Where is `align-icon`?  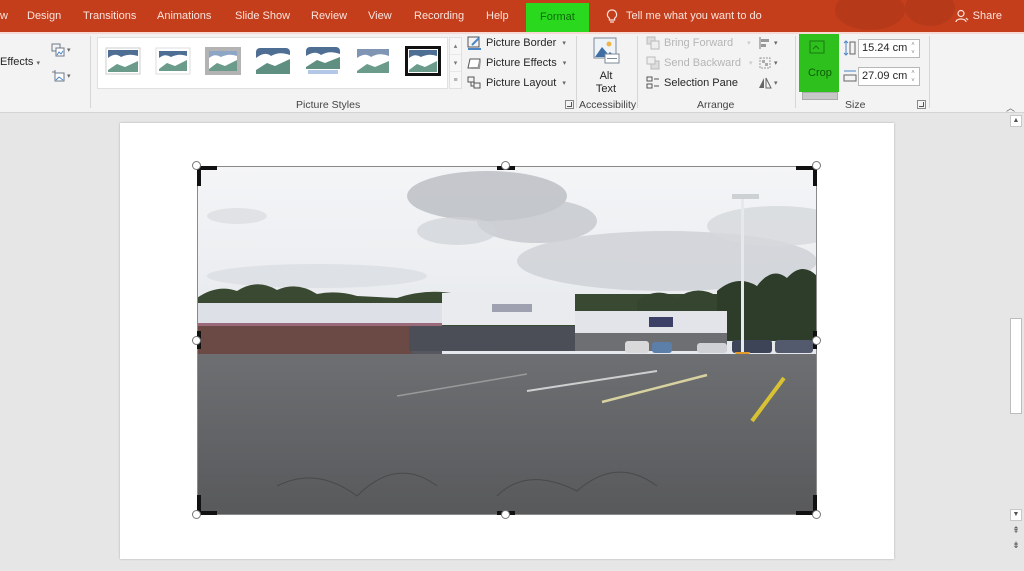 align-icon is located at coordinates (764, 43).